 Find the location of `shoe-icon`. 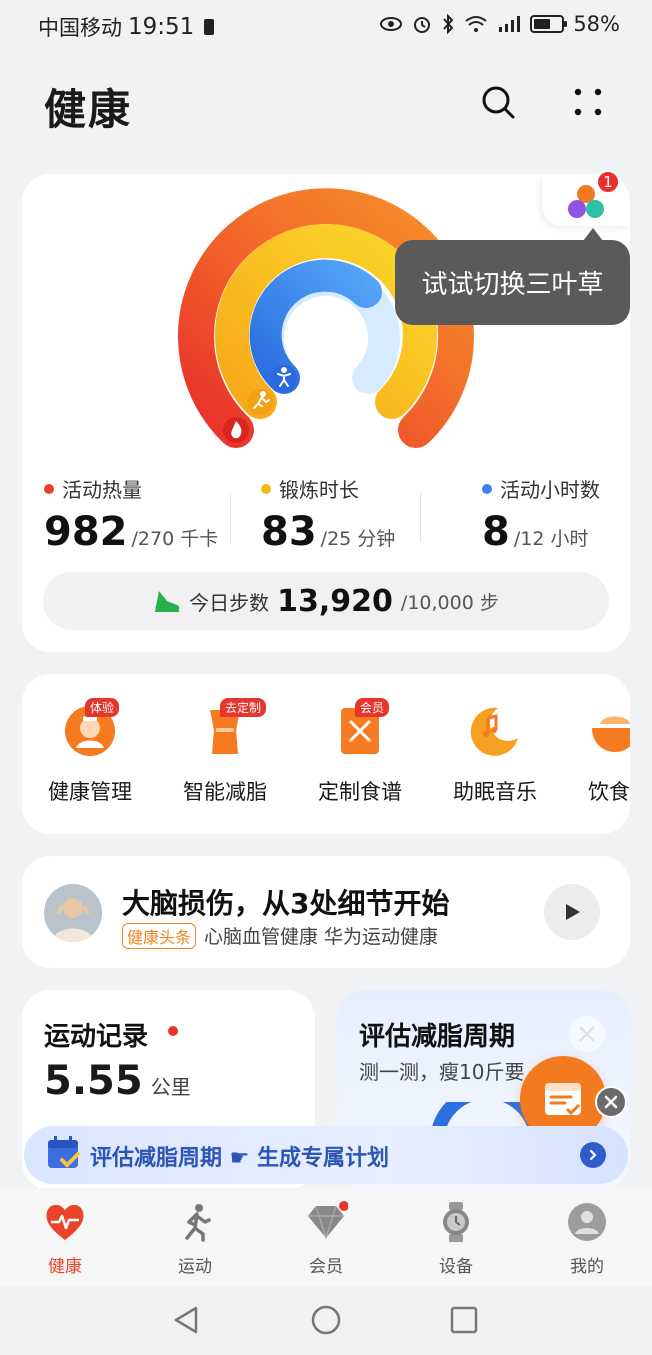

shoe-icon is located at coordinates (167, 601).